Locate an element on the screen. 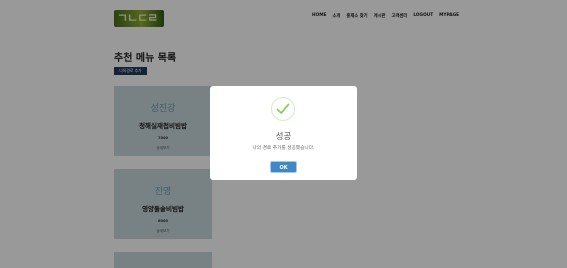 The image size is (567, 268). success-icon-circle is located at coordinates (283, 109).